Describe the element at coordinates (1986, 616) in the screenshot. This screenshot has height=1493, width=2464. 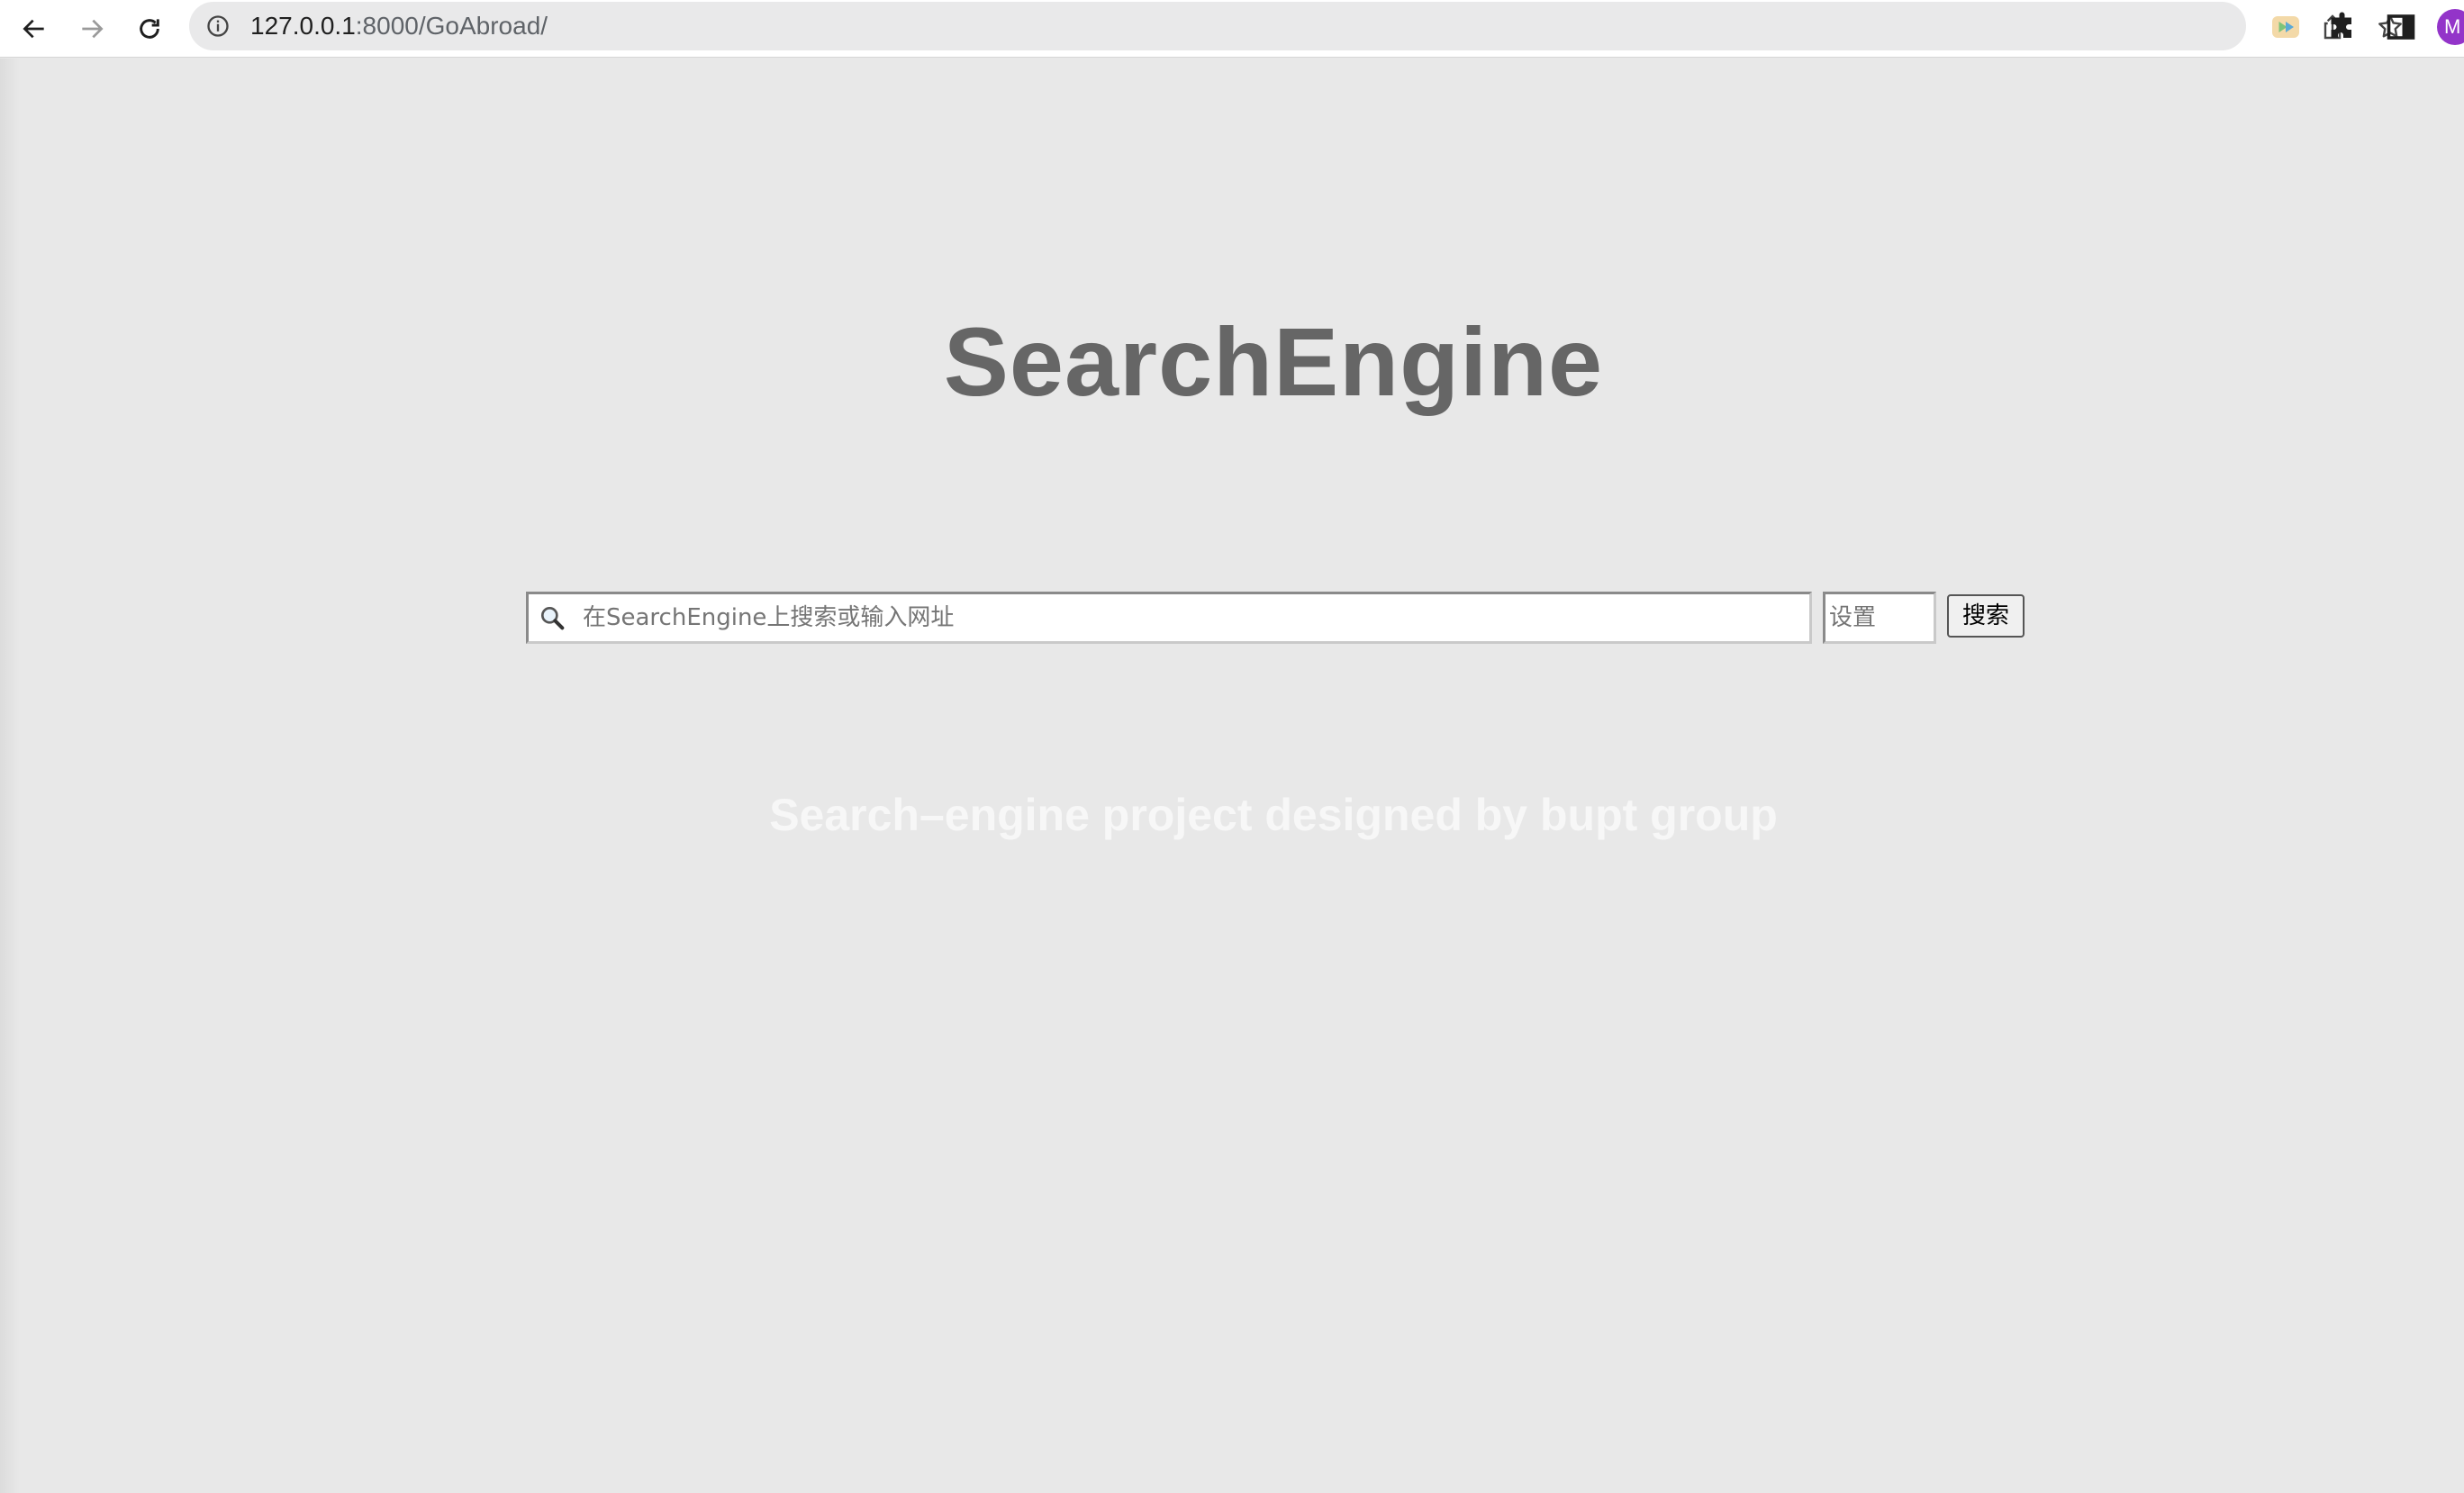
I see `search-button: 搜索` at that location.